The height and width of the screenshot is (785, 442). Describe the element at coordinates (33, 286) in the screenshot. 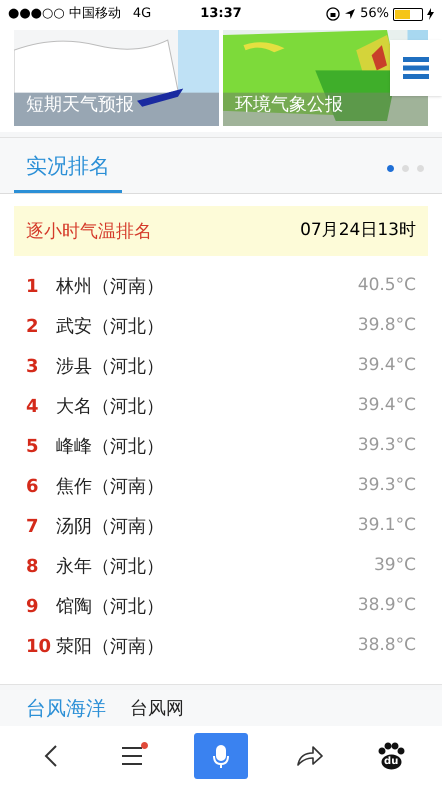

I see `rank-number: 1` at that location.